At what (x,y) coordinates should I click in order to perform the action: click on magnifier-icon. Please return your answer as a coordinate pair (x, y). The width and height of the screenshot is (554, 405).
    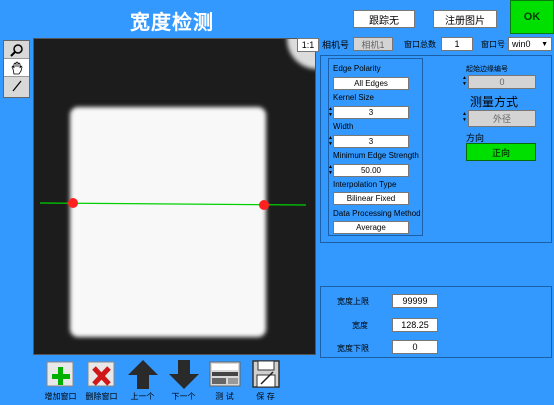
    Looking at the image, I should click on (16, 50).